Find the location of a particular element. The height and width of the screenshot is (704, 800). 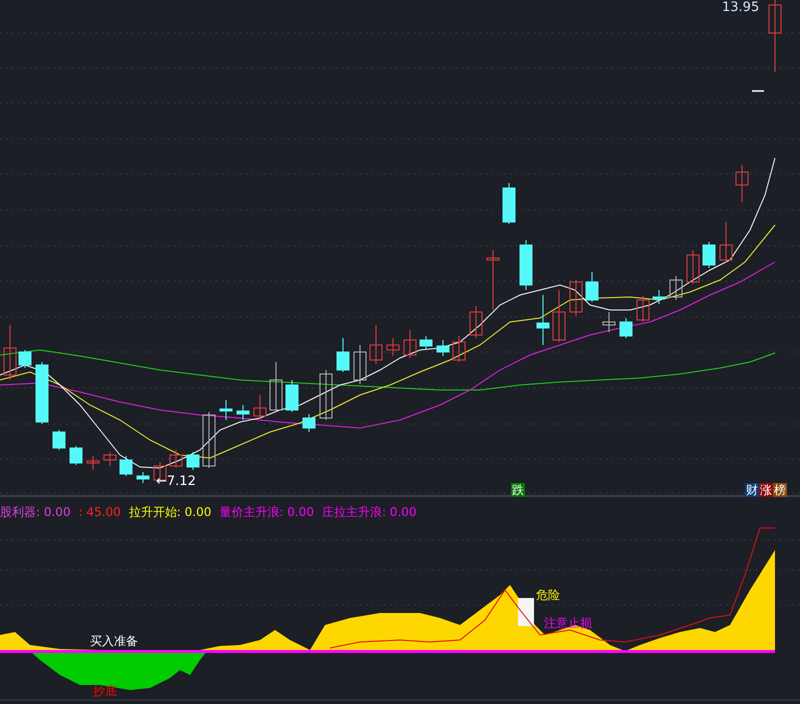

signal-badge: 跌 is located at coordinates (518, 490).